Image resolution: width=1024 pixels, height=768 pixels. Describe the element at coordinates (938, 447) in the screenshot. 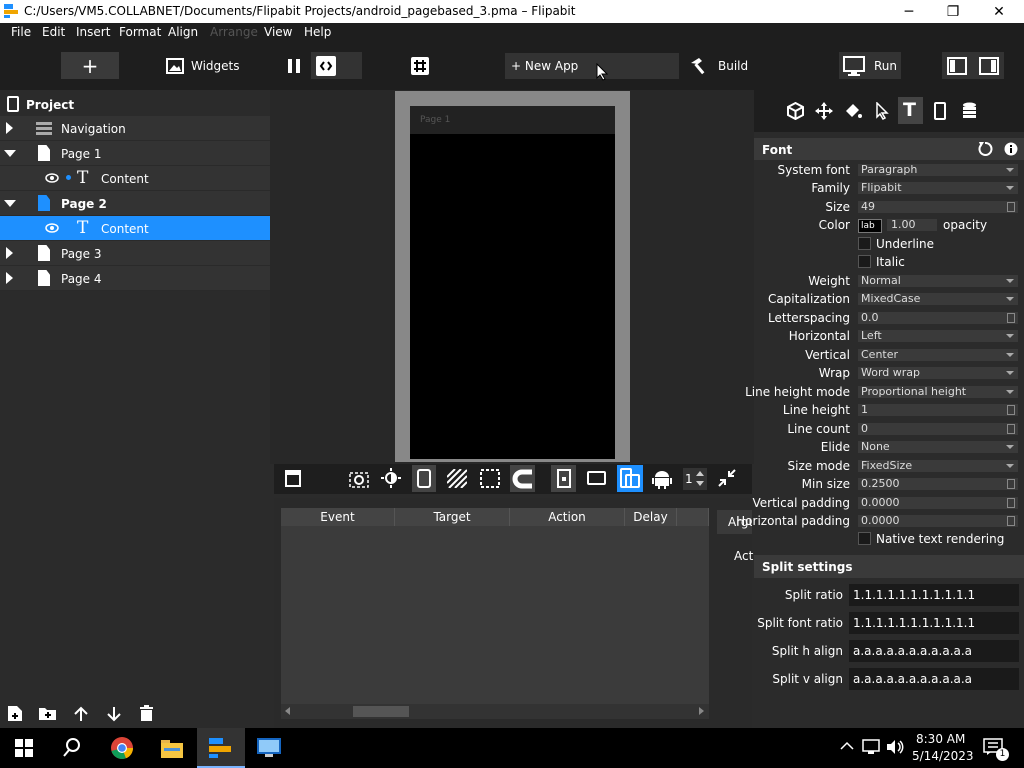

I see `elide-select: None` at that location.